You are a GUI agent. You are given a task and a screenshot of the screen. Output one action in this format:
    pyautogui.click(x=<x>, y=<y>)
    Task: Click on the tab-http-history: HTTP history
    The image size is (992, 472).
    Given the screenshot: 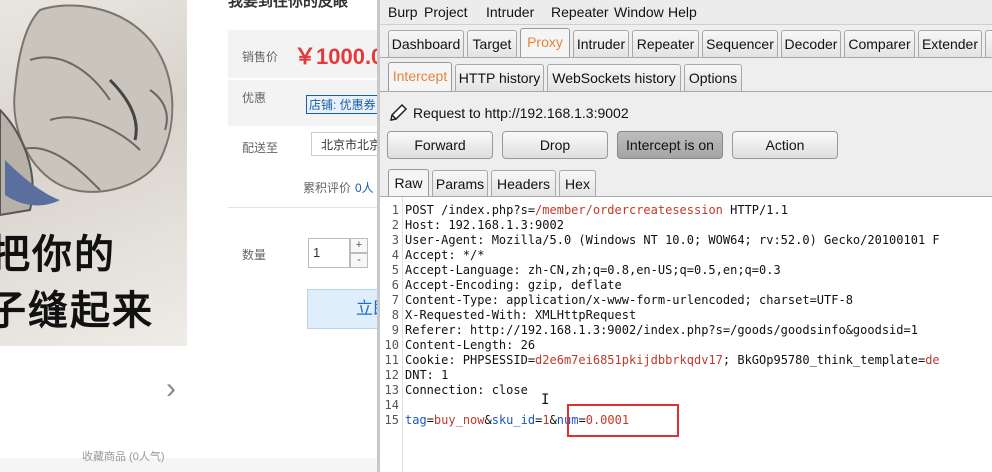 What is the action you would take?
    pyautogui.click(x=499, y=77)
    